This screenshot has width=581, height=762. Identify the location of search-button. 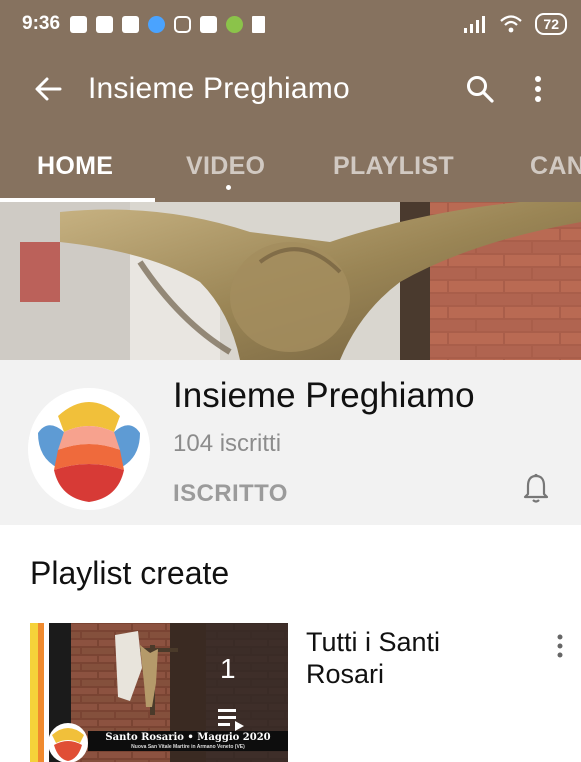
(480, 89).